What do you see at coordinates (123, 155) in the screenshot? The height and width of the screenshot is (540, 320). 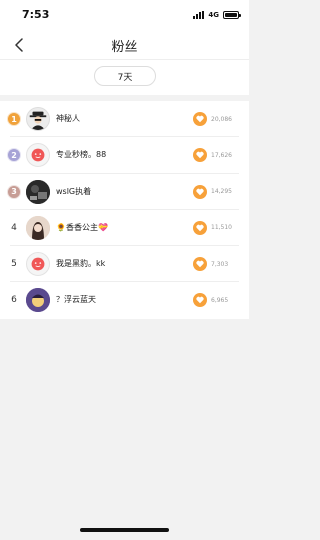 I see `list-item: 2 专业秒榜。88 17,626` at bounding box center [123, 155].